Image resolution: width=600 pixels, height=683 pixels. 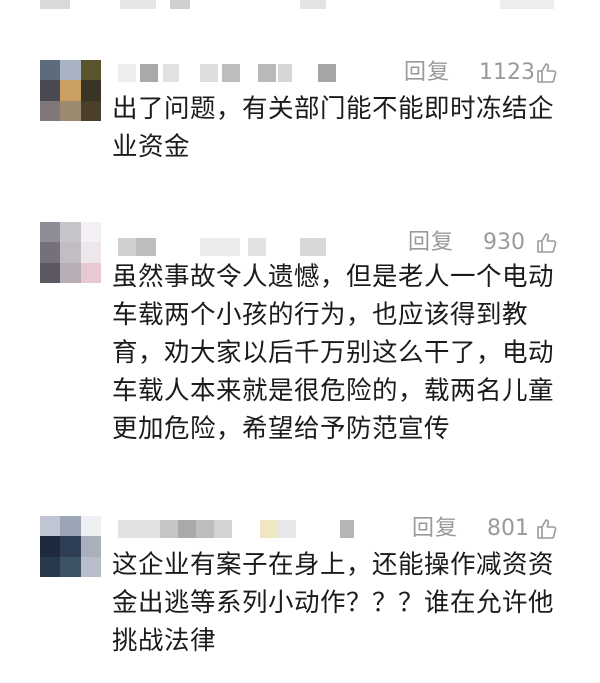 What do you see at coordinates (508, 528) in the screenshot?
I see `like-count: 801` at bounding box center [508, 528].